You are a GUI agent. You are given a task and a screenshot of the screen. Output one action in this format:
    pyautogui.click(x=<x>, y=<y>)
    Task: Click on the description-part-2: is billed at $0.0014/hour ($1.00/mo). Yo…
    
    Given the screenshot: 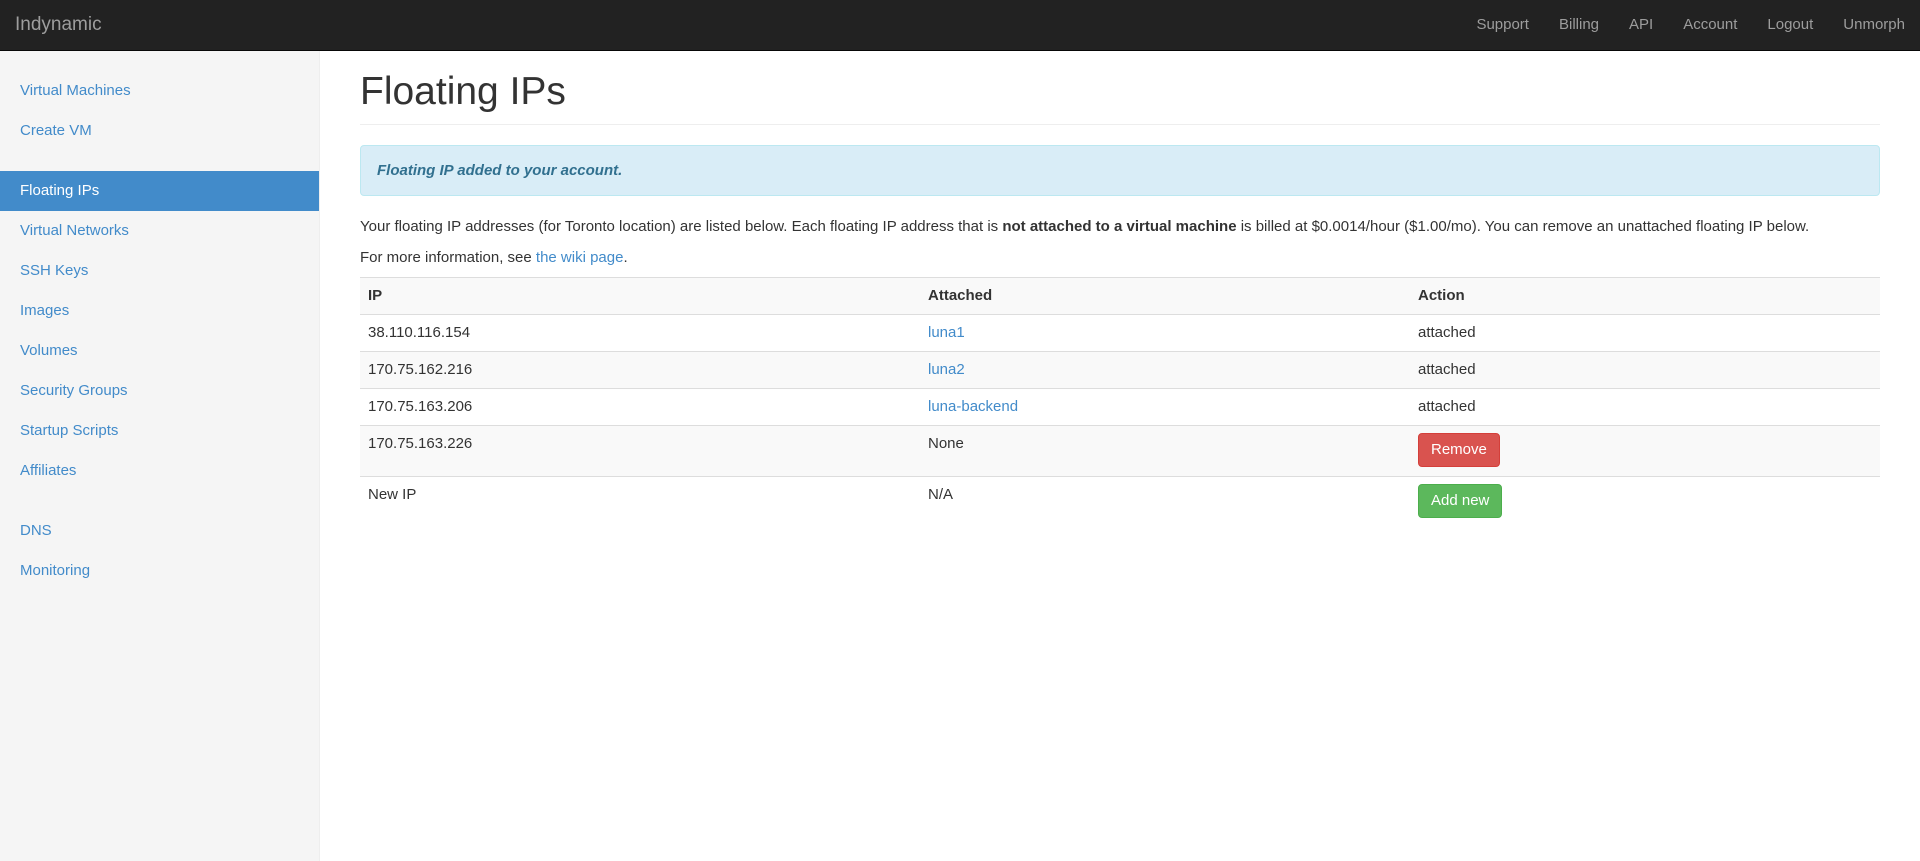 What is the action you would take?
    pyautogui.click(x=1523, y=226)
    